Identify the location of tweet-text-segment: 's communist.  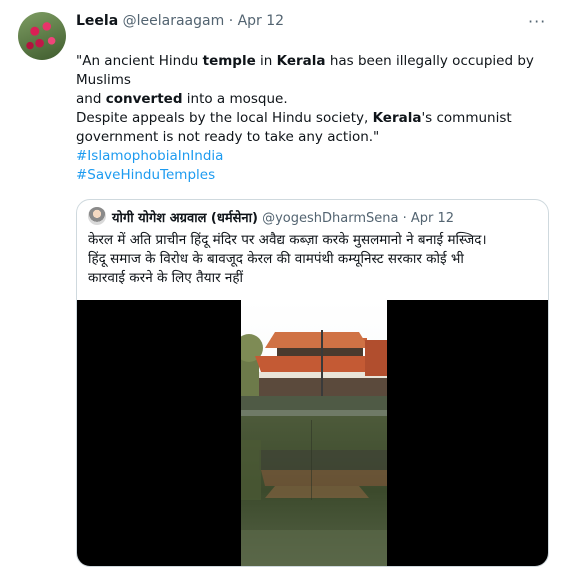
(466, 118).